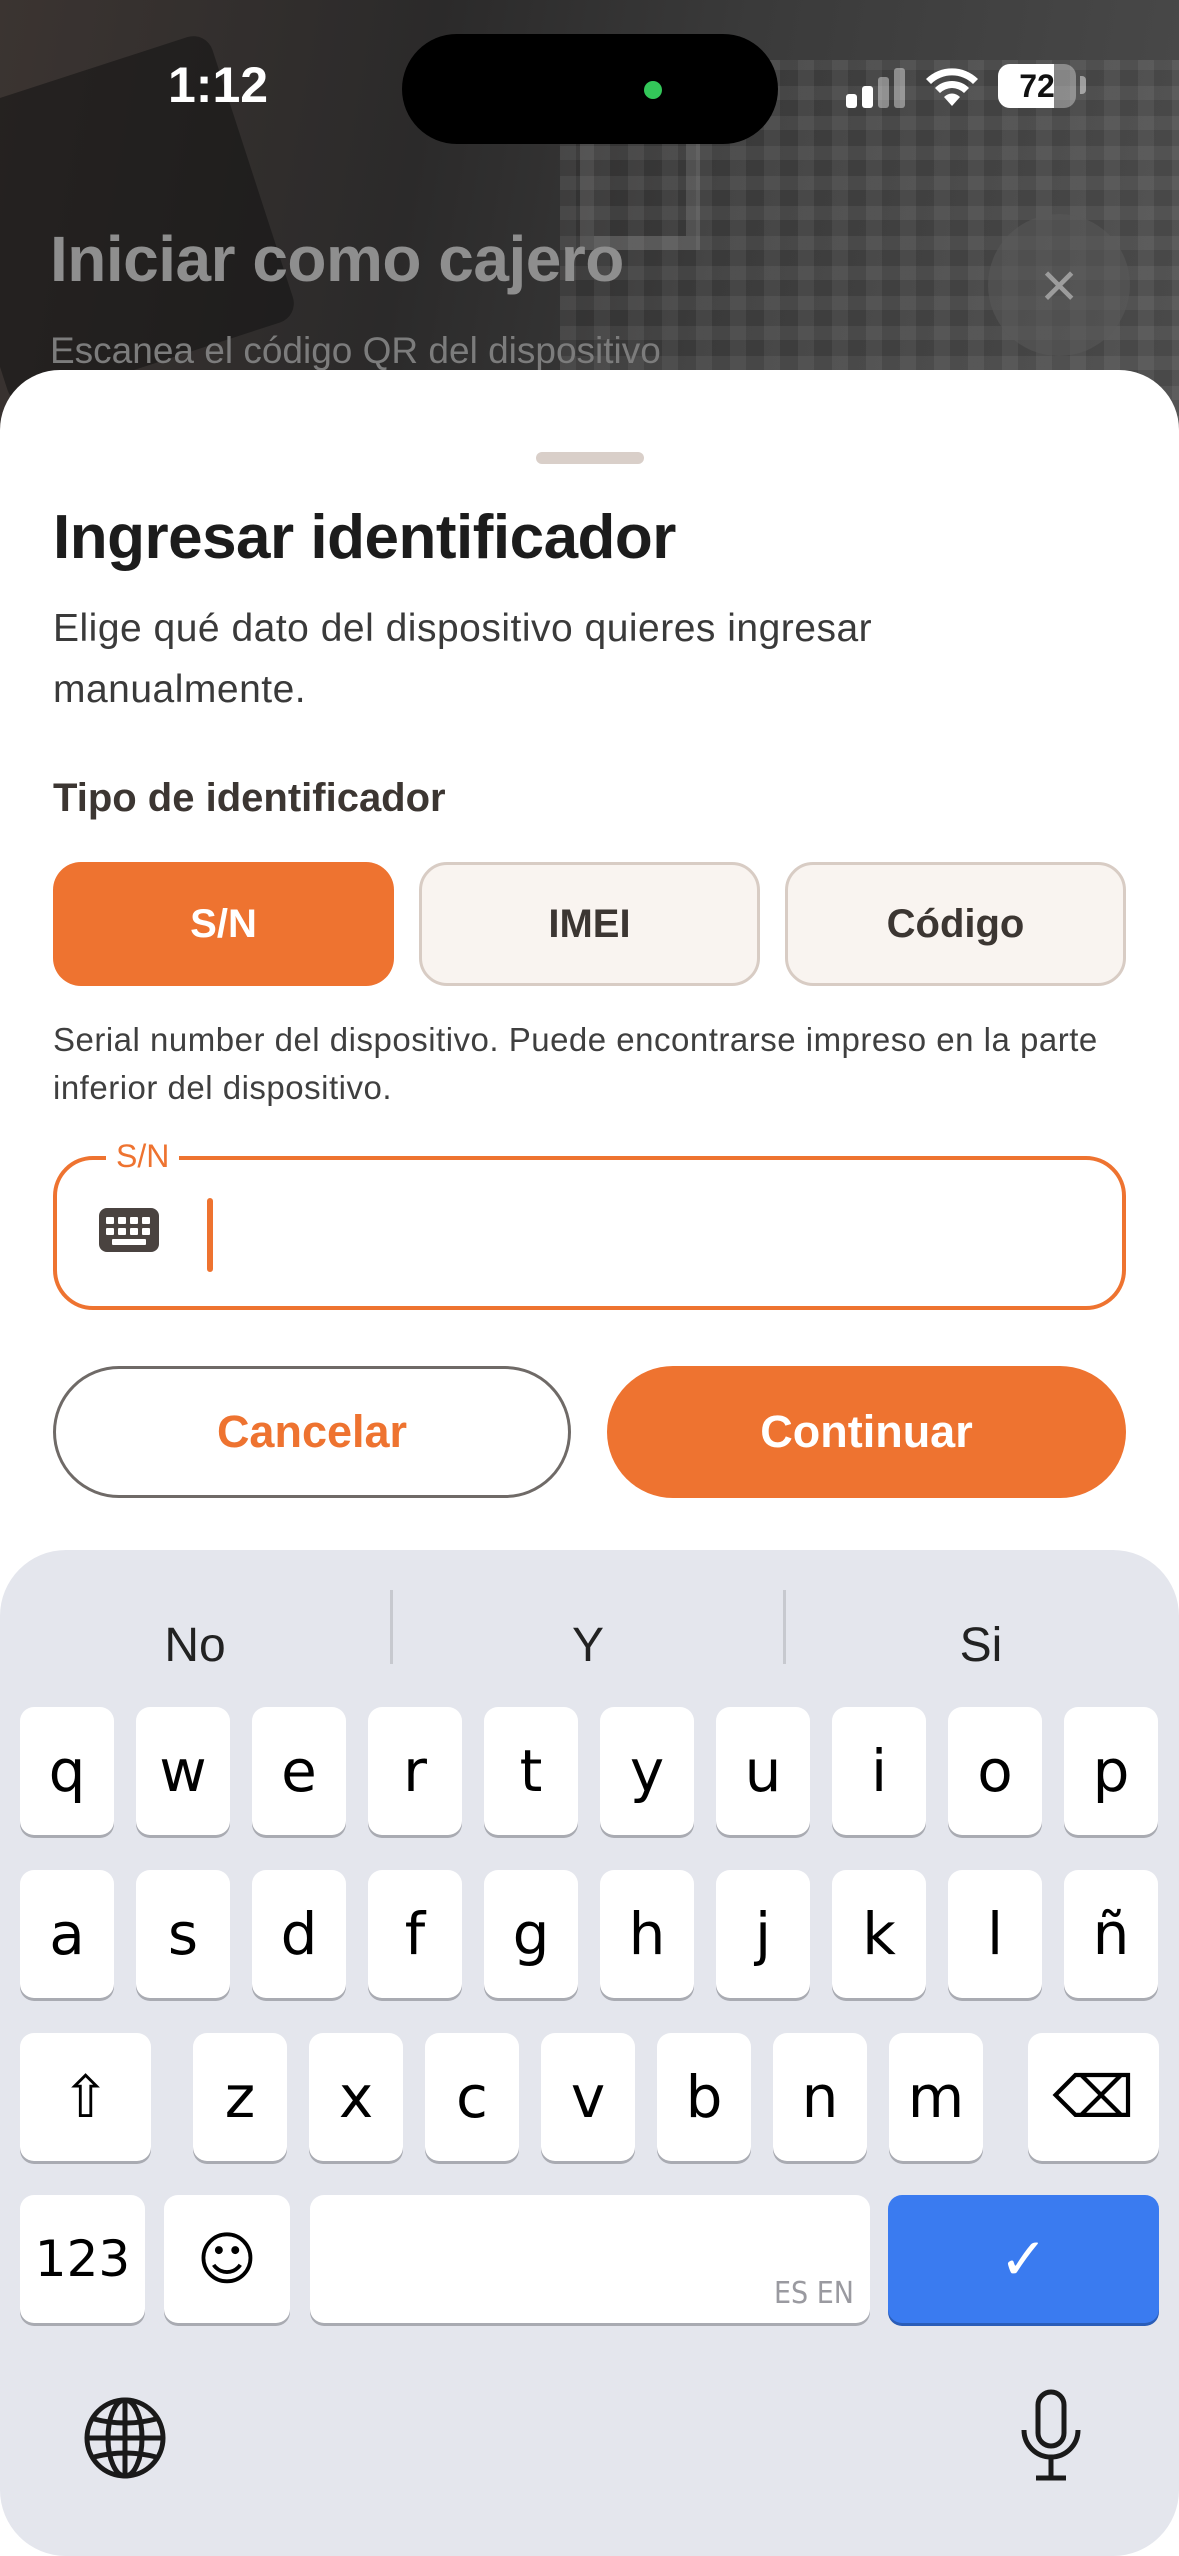 This screenshot has width=1179, height=2556. What do you see at coordinates (472, 2097) in the screenshot?
I see `key-c: c` at bounding box center [472, 2097].